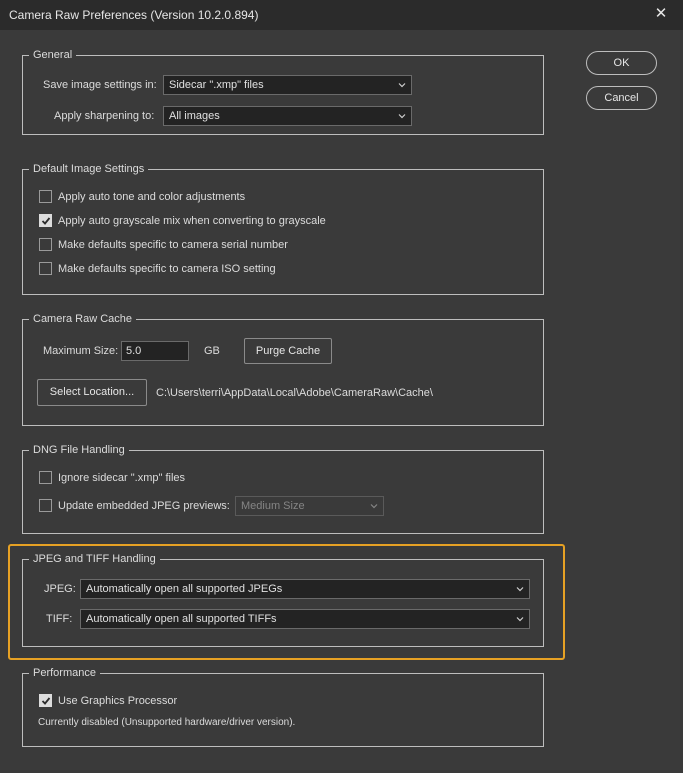 This screenshot has height=773, width=683. What do you see at coordinates (194, 116) in the screenshot?
I see `sharpening-value: All images` at bounding box center [194, 116].